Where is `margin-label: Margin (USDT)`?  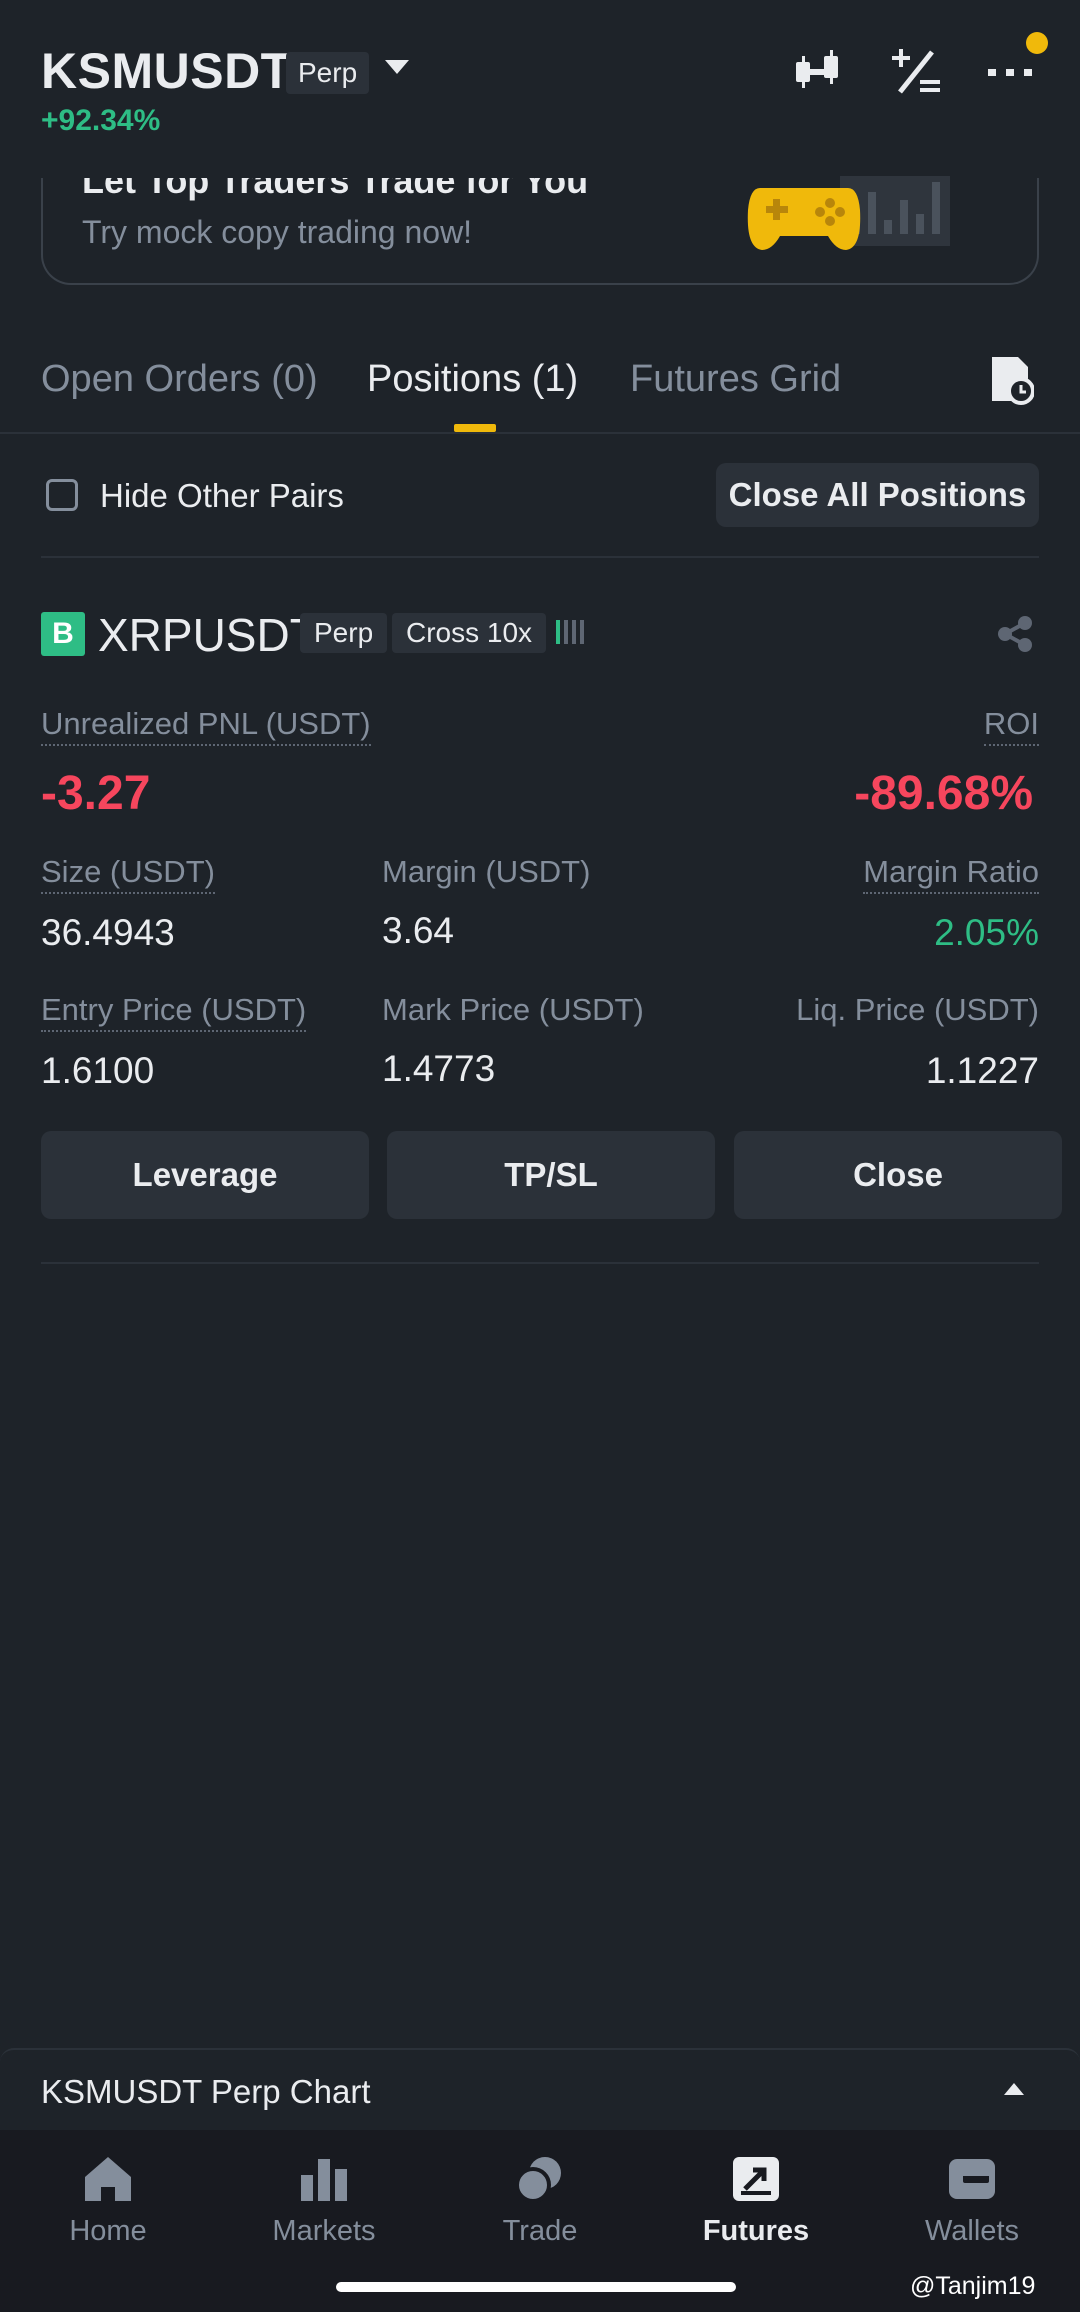
margin-label: Margin (USDT) is located at coordinates (486, 871).